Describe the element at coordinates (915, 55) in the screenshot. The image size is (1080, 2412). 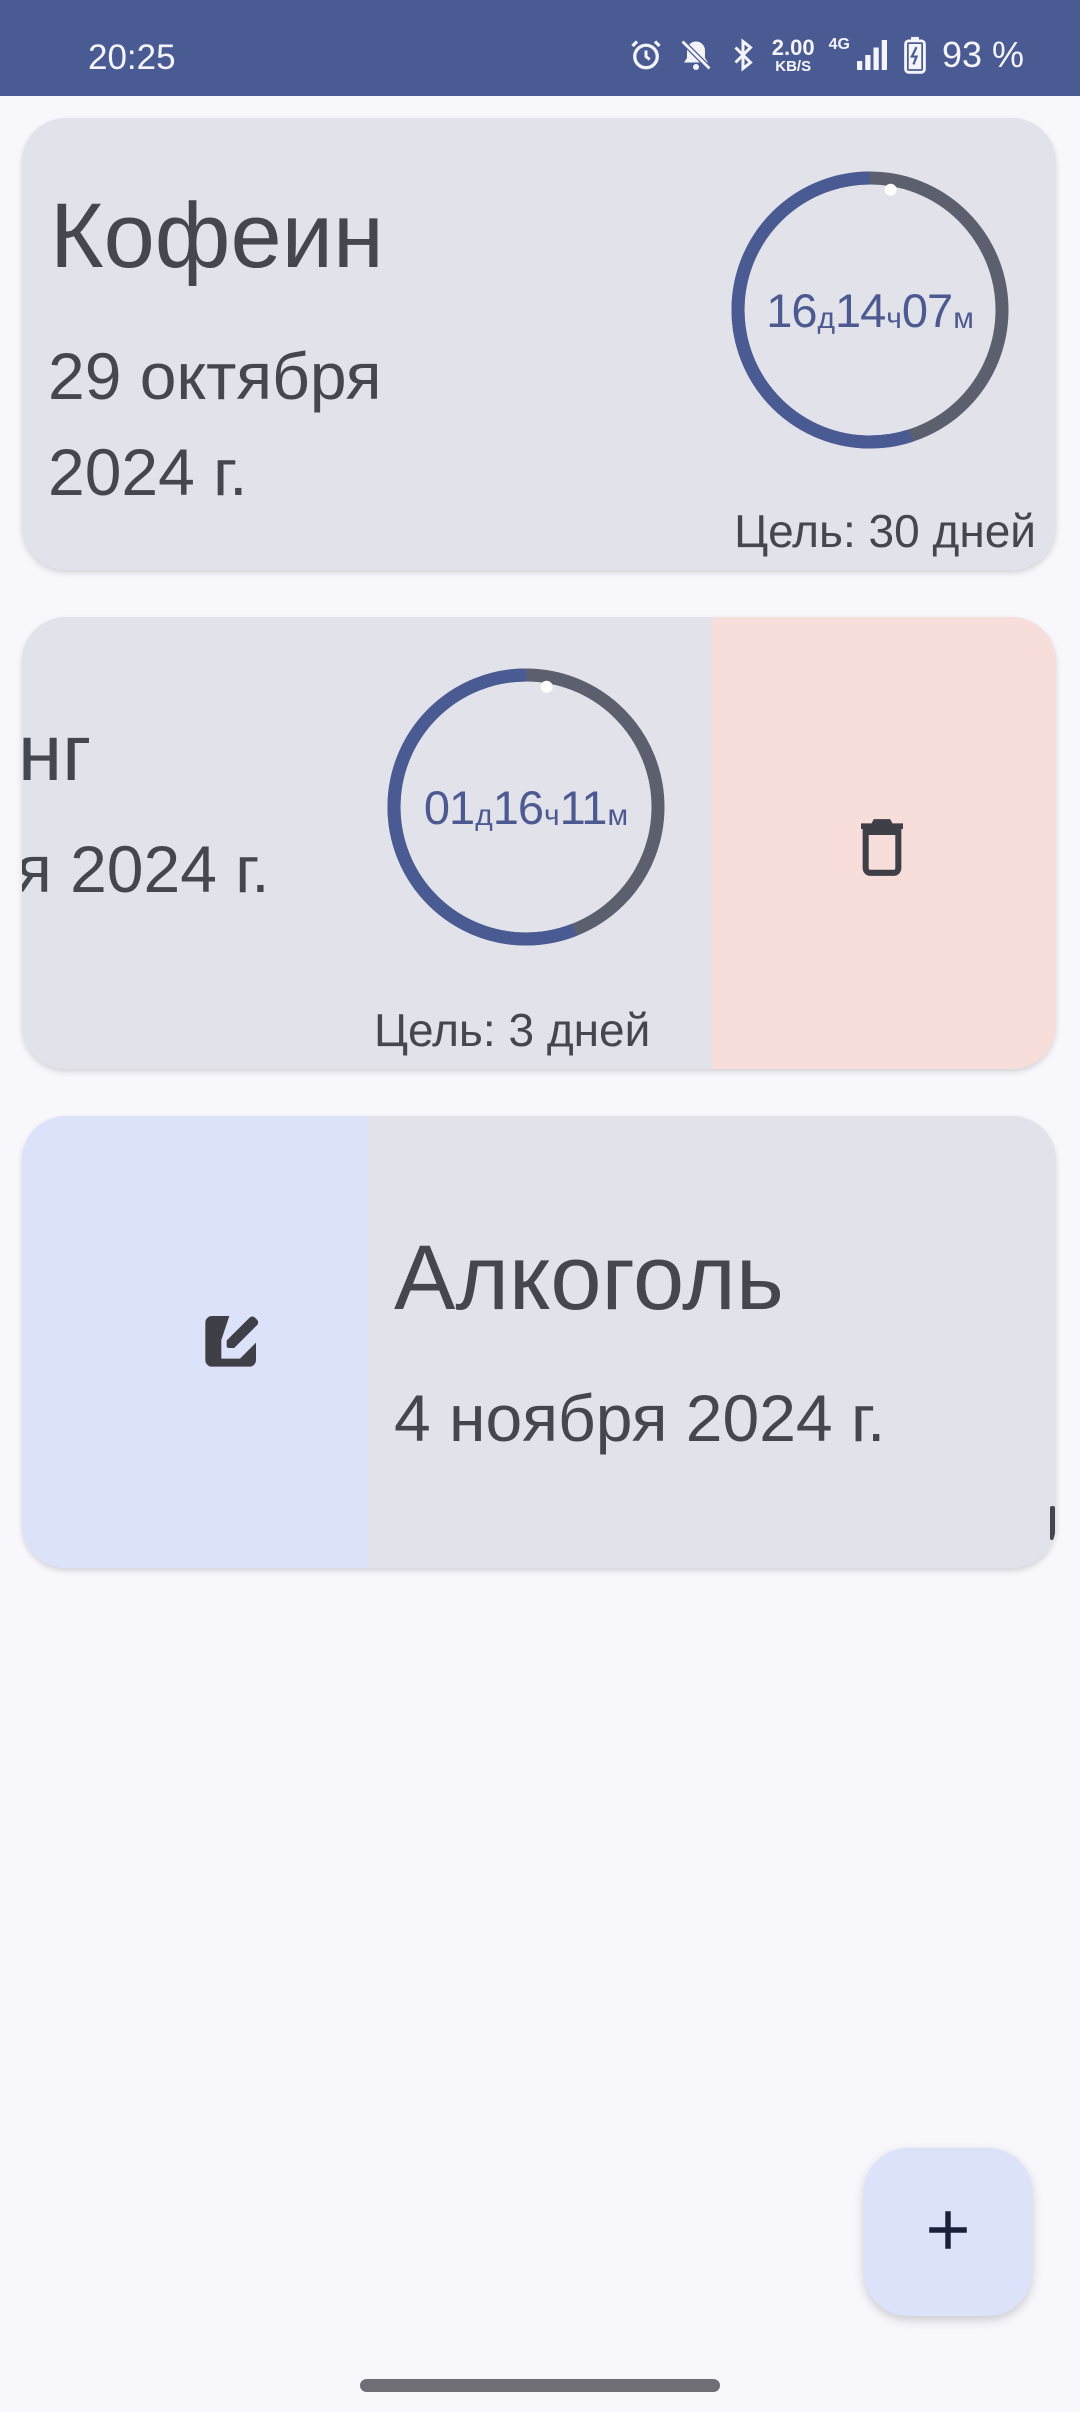
I see `battery-icon` at that location.